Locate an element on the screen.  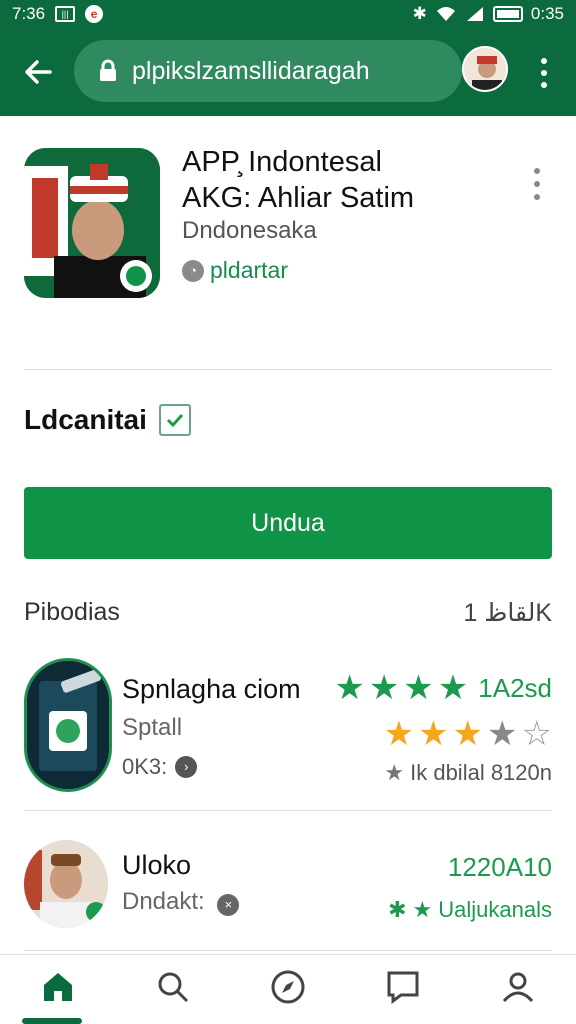
chat-icon is located at coordinates (403, 987).